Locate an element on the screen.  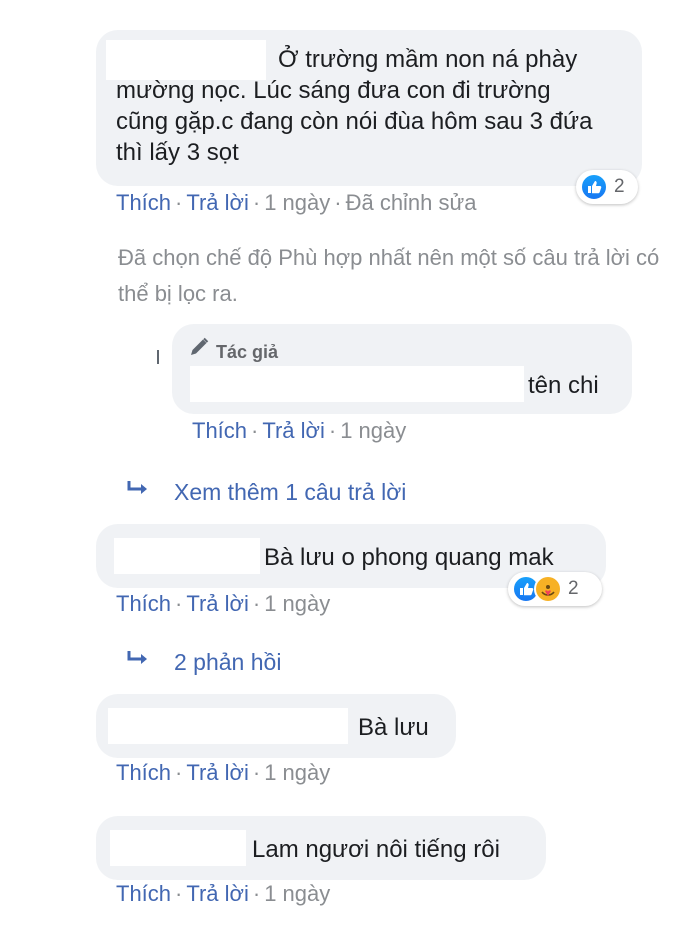
comment-text: Bà lưu o phong quang mak is located at coordinates (409, 557).